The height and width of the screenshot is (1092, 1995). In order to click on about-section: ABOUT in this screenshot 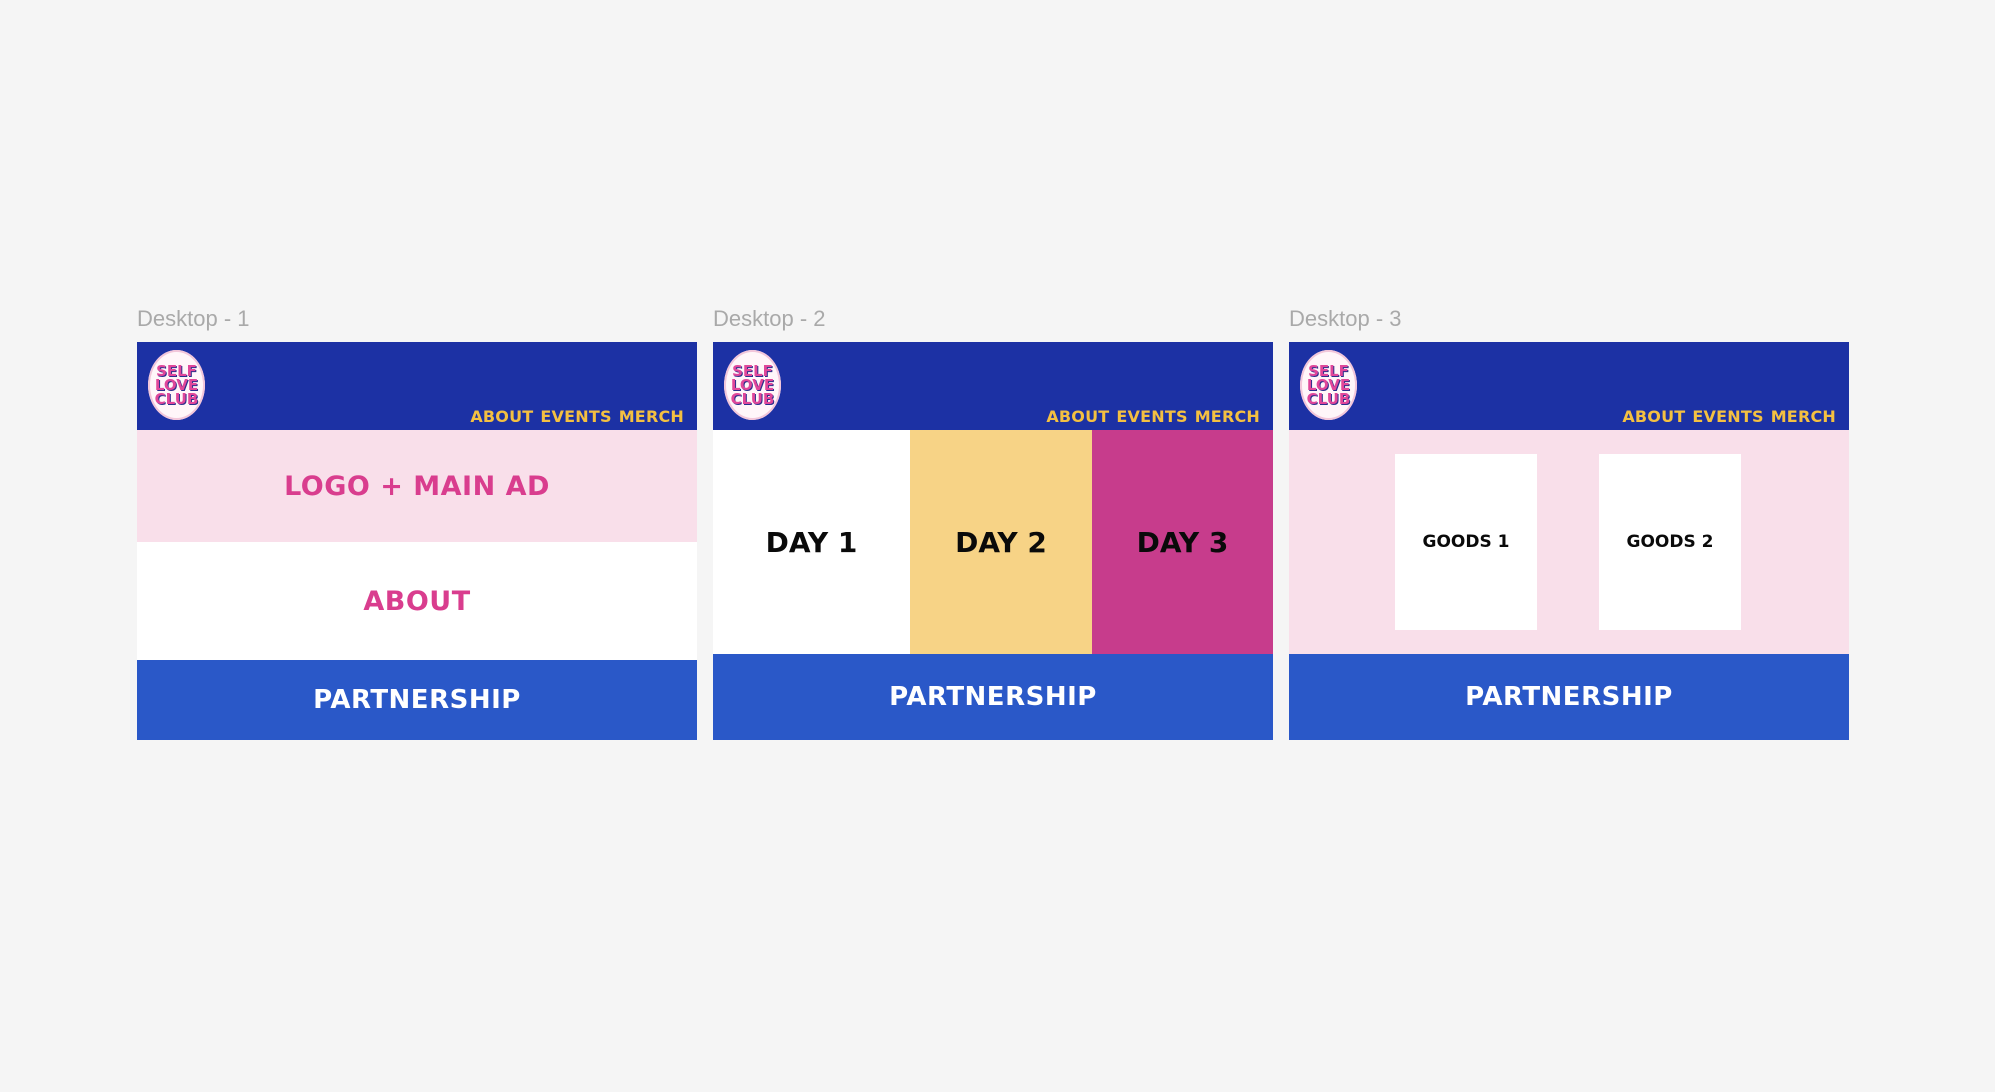, I will do `click(417, 601)`.